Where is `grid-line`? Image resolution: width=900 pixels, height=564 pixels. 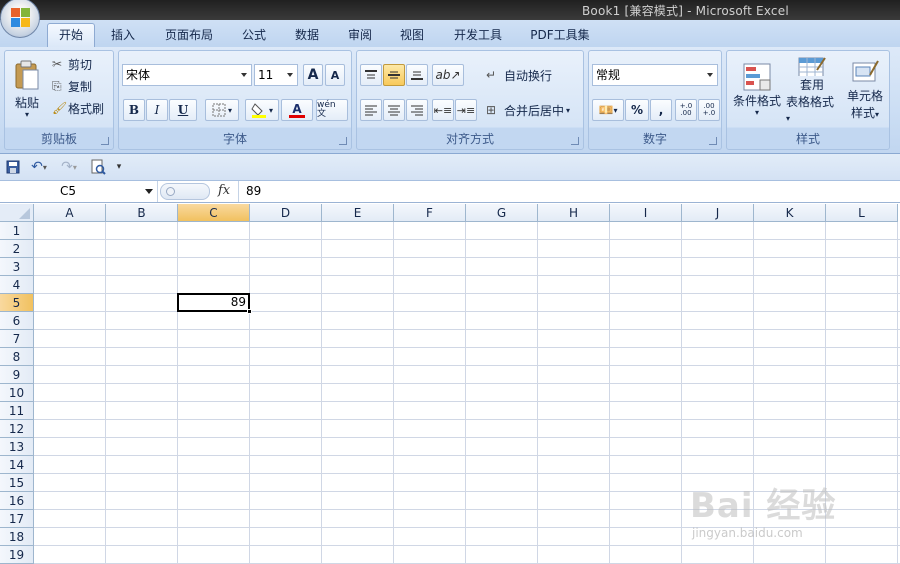
grid-line is located at coordinates (177, 393).